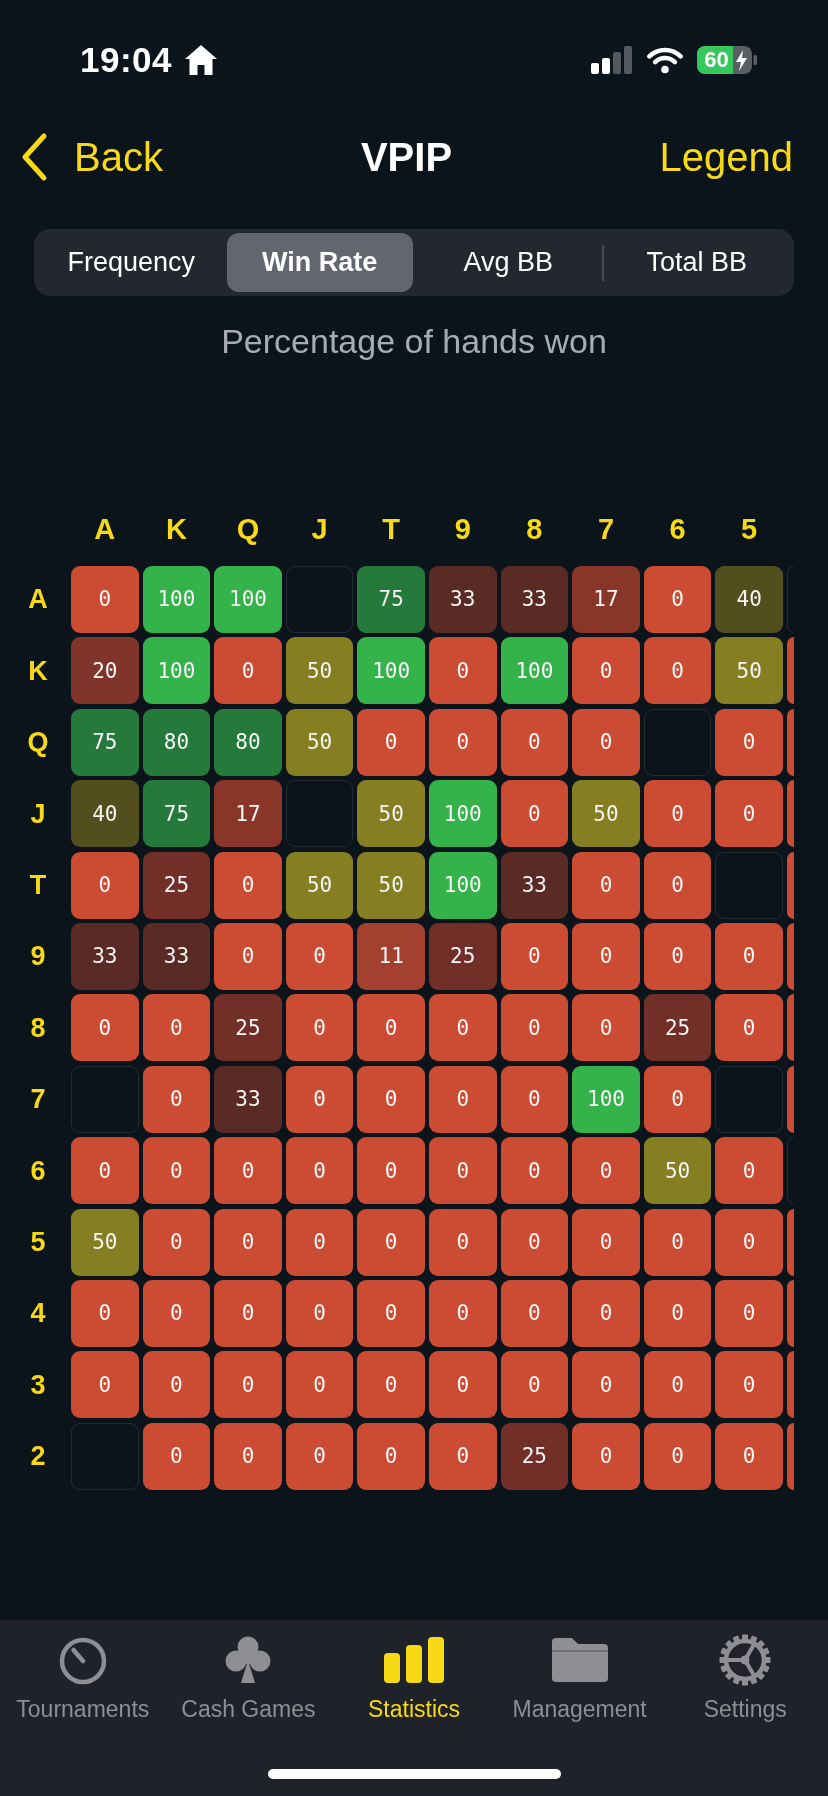  I want to click on heatmap-cell: 80, so click(248, 742).